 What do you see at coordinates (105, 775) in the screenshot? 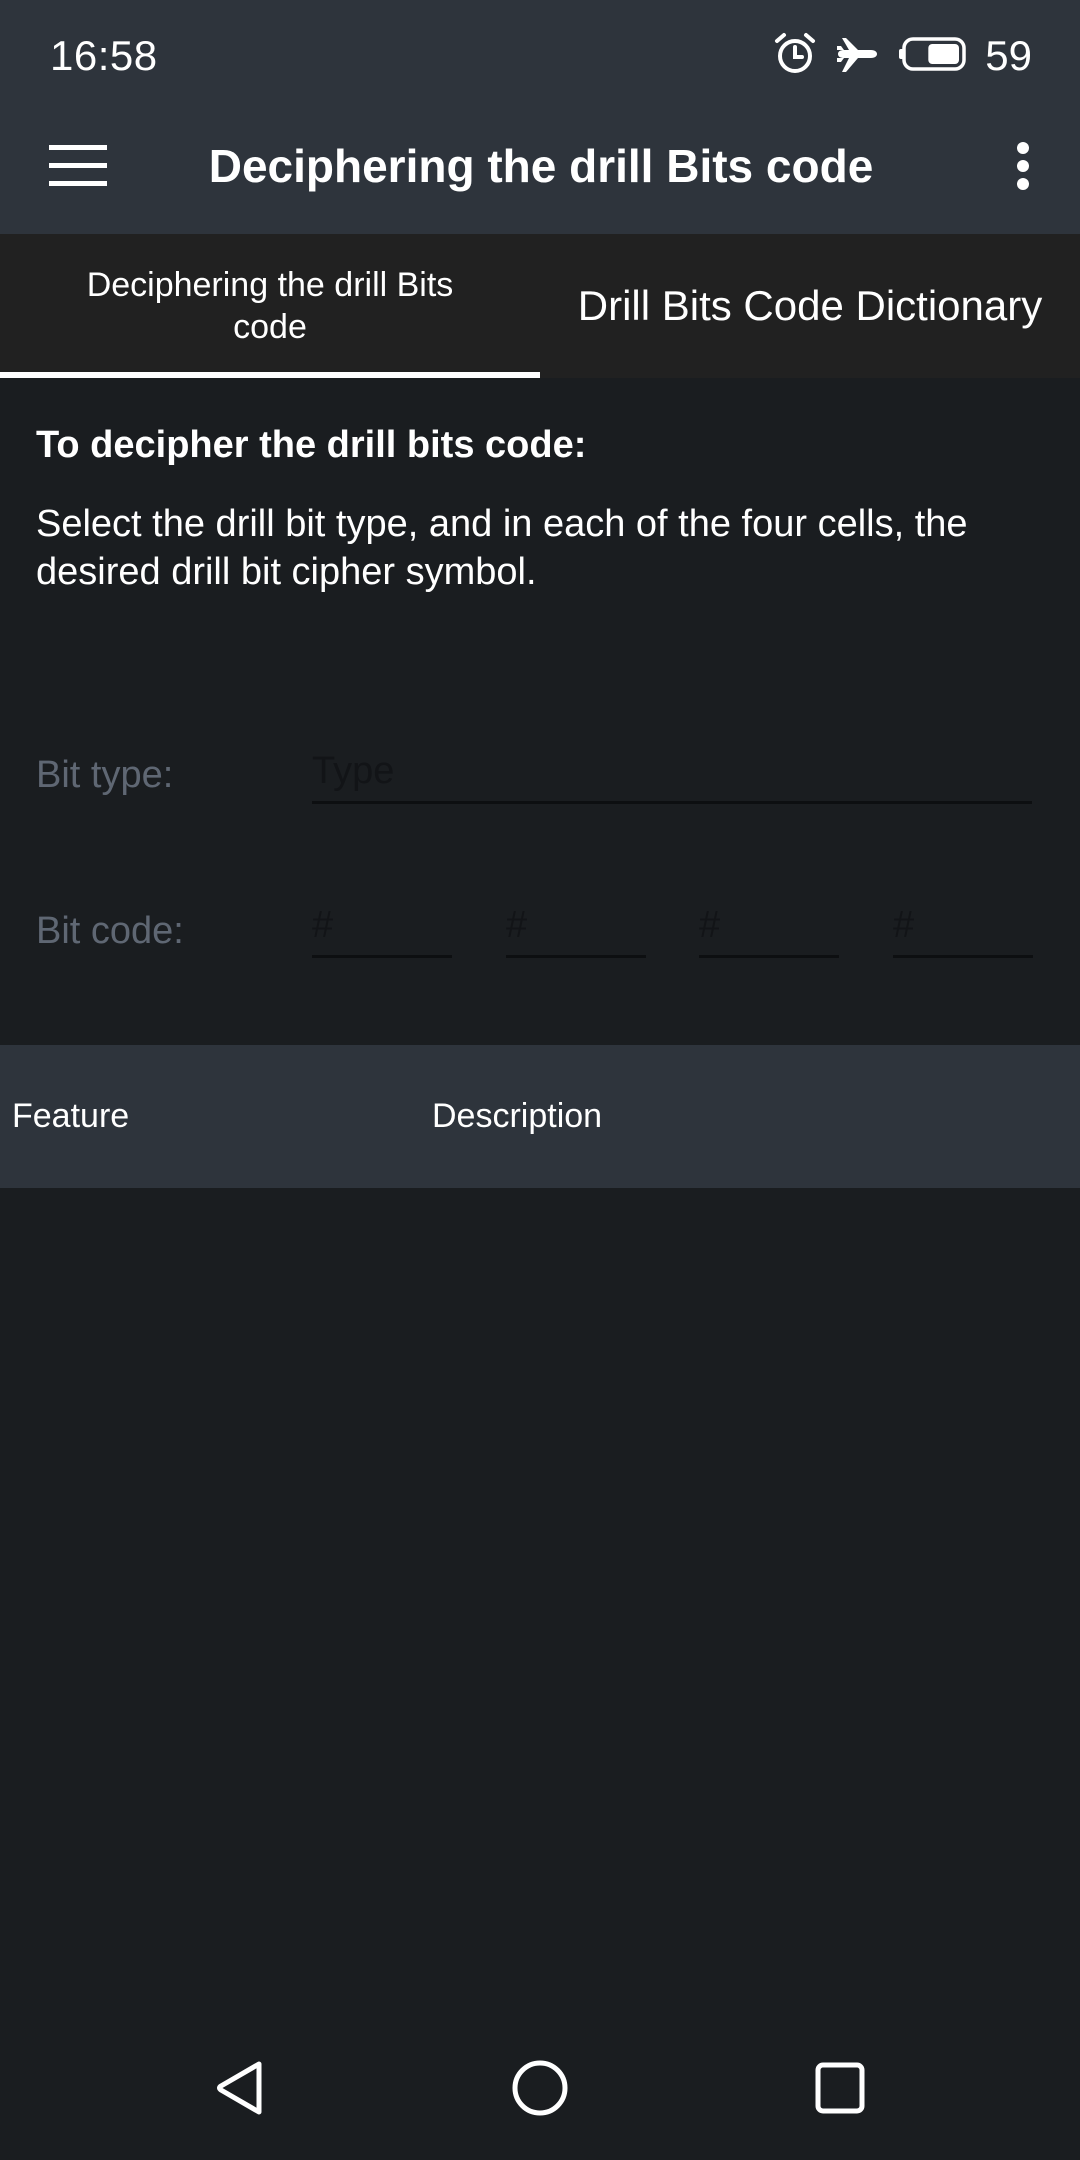
I see `bit-type-label: Bit type:` at bounding box center [105, 775].